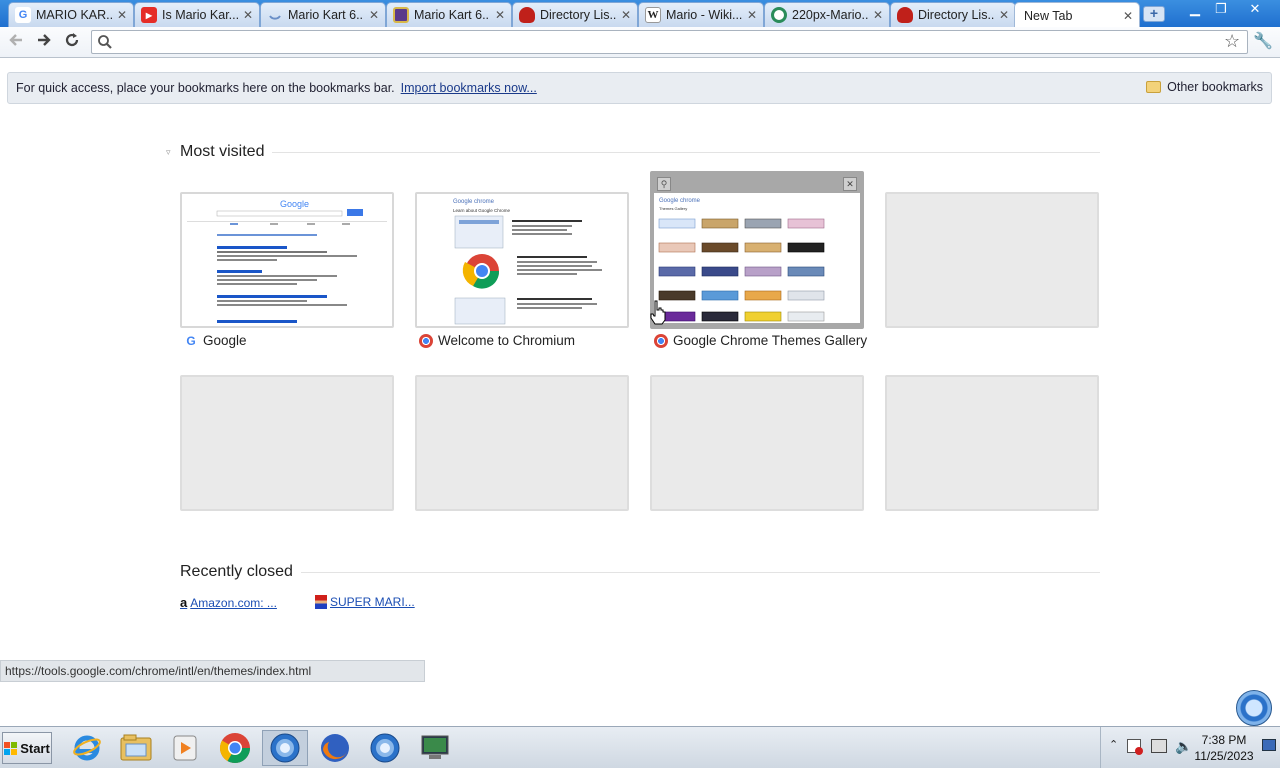 The image size is (1280, 768). What do you see at coordinates (1263, 41) in the screenshot?
I see `wrench-menu-icon: 🔧` at bounding box center [1263, 41].